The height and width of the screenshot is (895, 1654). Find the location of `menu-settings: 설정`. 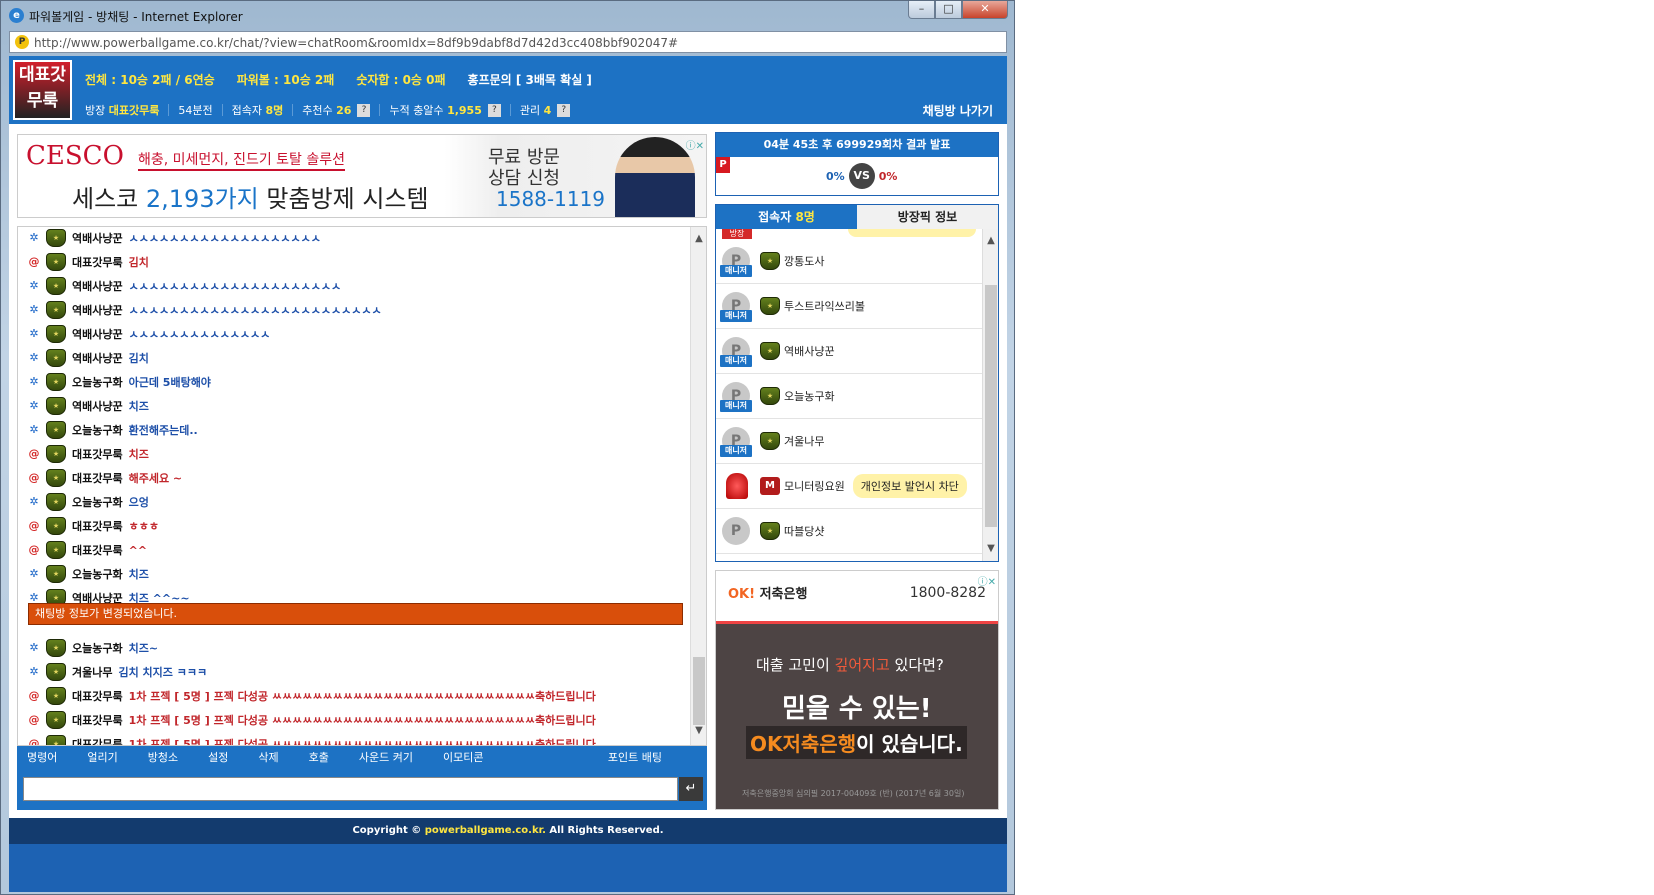

menu-settings: 설정 is located at coordinates (218, 757).